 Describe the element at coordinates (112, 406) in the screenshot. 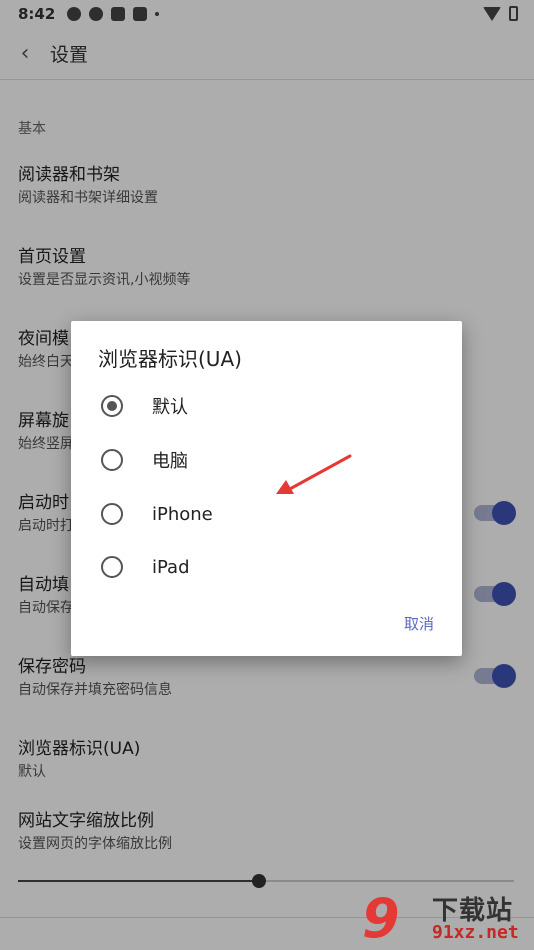

I see `radio-checked-icon` at that location.